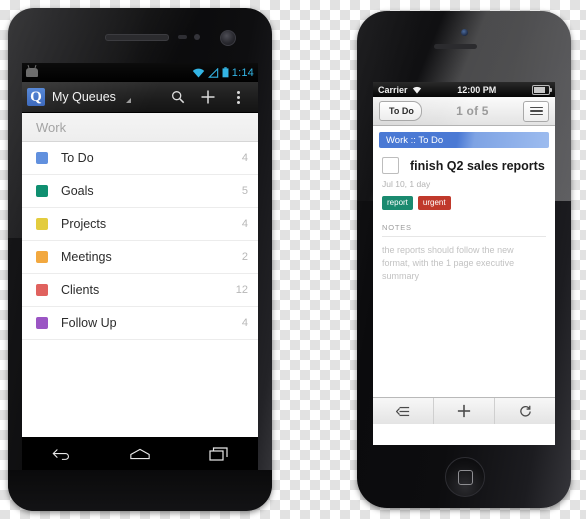 This screenshot has width=586, height=519. Describe the element at coordinates (393, 89) in the screenshot. I see `carrier-label: Carrier` at that location.